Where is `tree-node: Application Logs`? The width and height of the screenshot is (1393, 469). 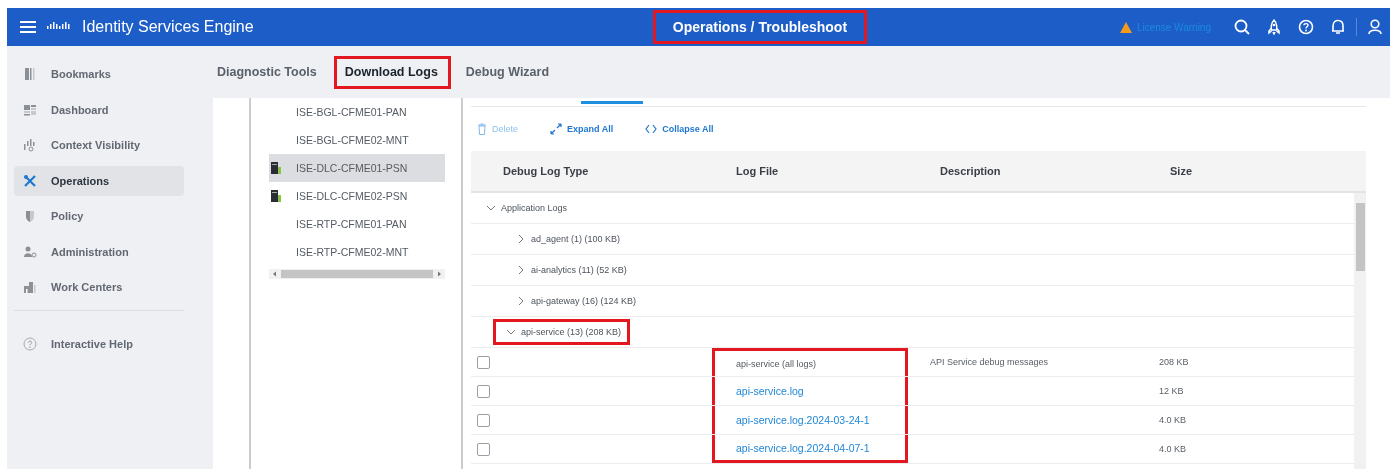 tree-node: Application Logs is located at coordinates (527, 208).